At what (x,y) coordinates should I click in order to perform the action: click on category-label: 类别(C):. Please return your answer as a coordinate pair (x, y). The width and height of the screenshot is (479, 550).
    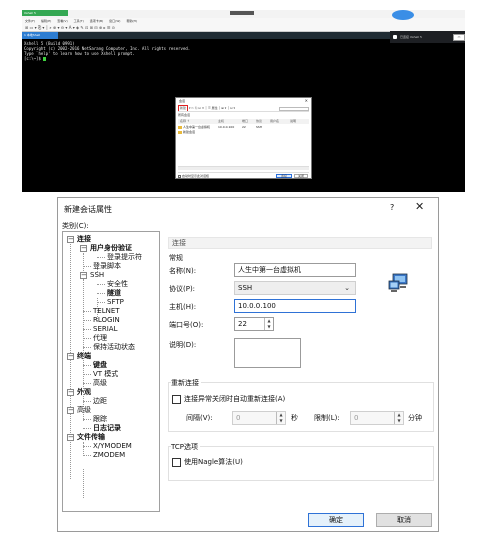
    Looking at the image, I should click on (75, 226).